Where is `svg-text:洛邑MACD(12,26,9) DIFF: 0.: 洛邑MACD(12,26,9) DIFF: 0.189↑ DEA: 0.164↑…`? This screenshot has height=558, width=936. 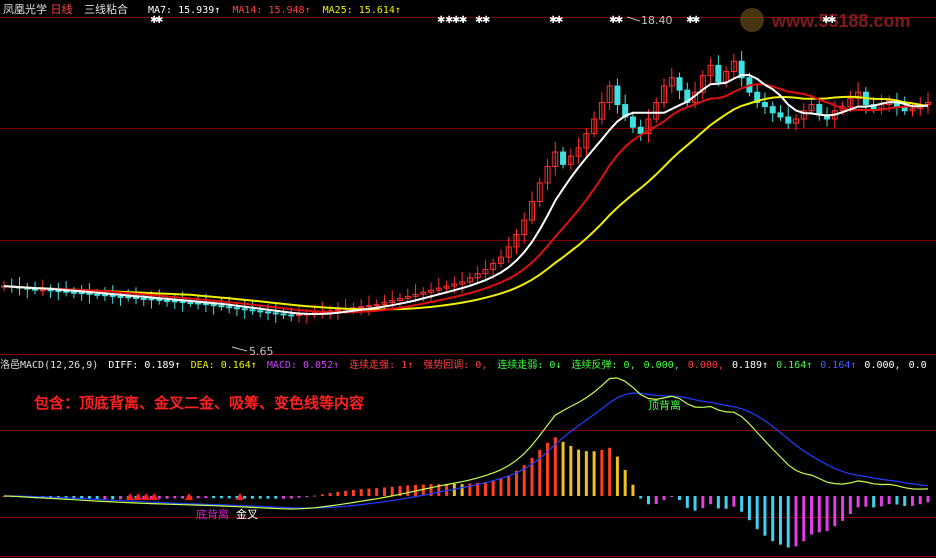 svg-text:洛邑MACD(12,26,9) DIFF: 0.: 洛邑MACD(12,26,9) DIFF: 0.189↑ DEA: 0.164↑… is located at coordinates (463, 364).